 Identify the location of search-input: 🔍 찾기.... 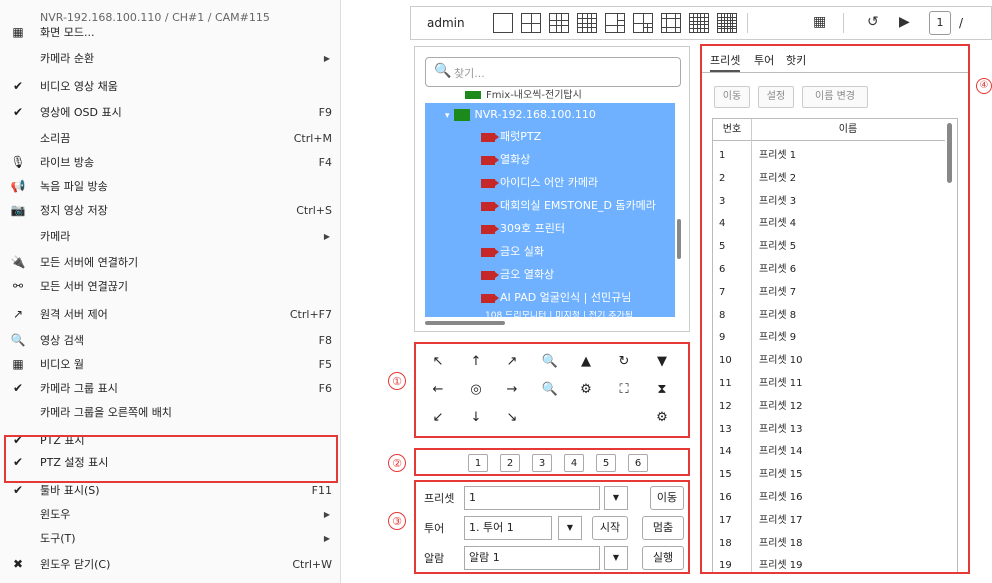
(553, 72).